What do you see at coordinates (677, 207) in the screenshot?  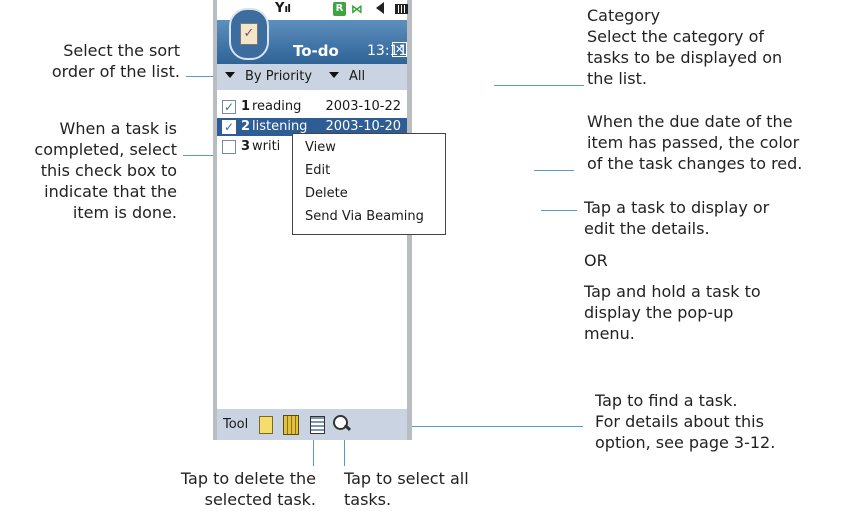 I see `annotation-line: Tap a task to display or` at bounding box center [677, 207].